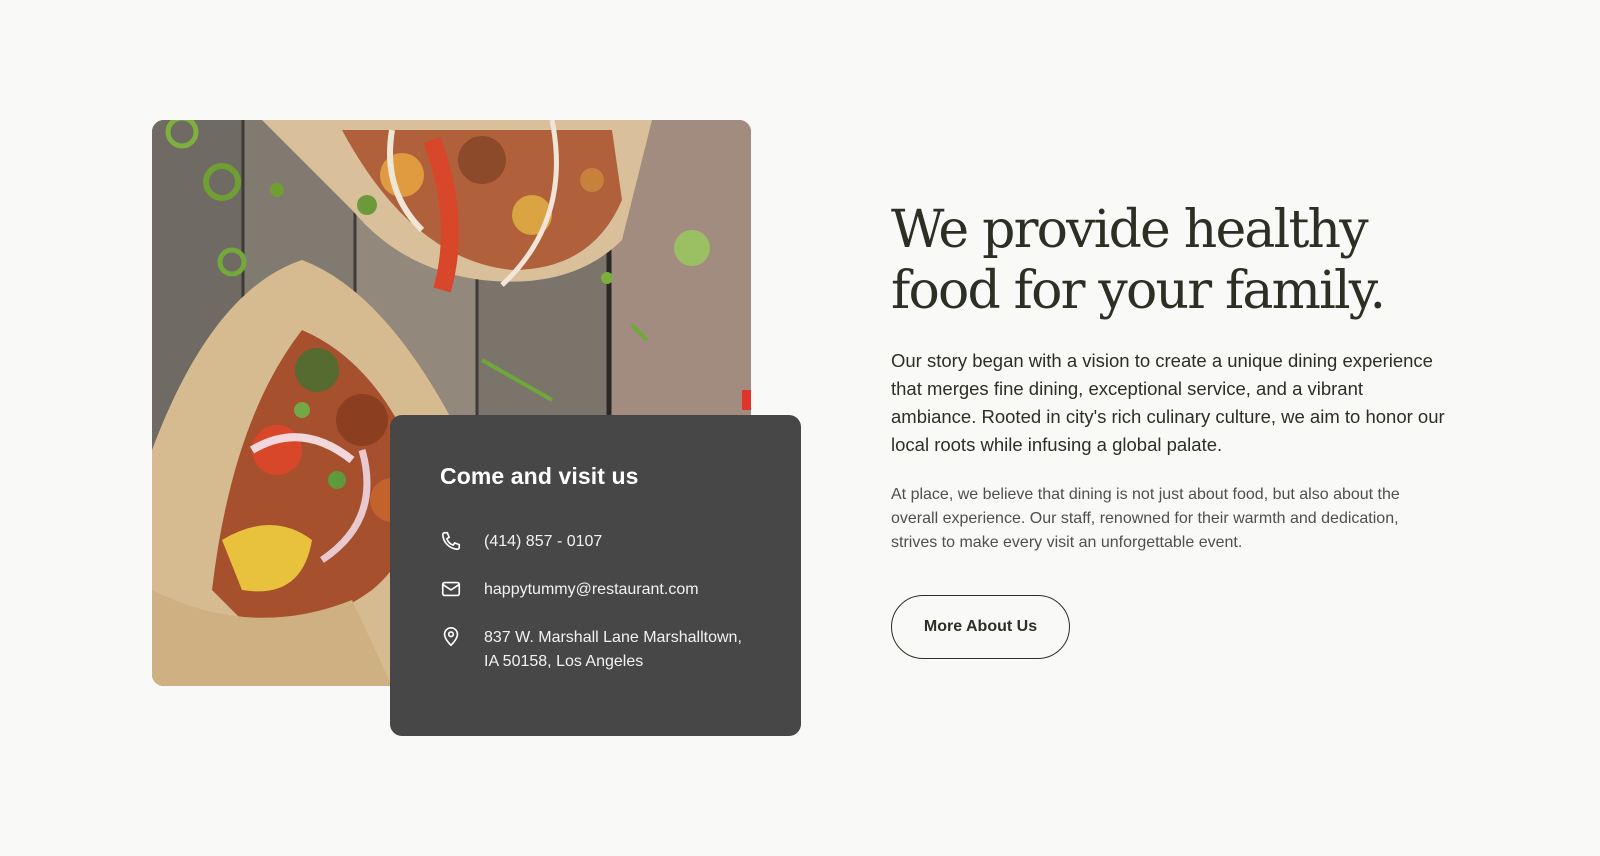 This screenshot has height=856, width=1600. What do you see at coordinates (613, 637) in the screenshot?
I see `contact-address-line1: 837 W. Marshall Lane Marshalltown,` at bounding box center [613, 637].